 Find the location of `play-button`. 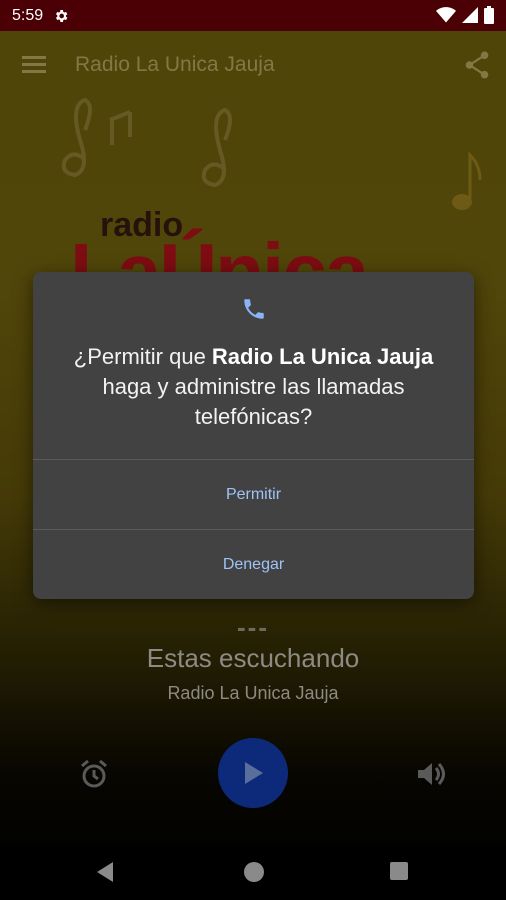

play-button is located at coordinates (253, 773).